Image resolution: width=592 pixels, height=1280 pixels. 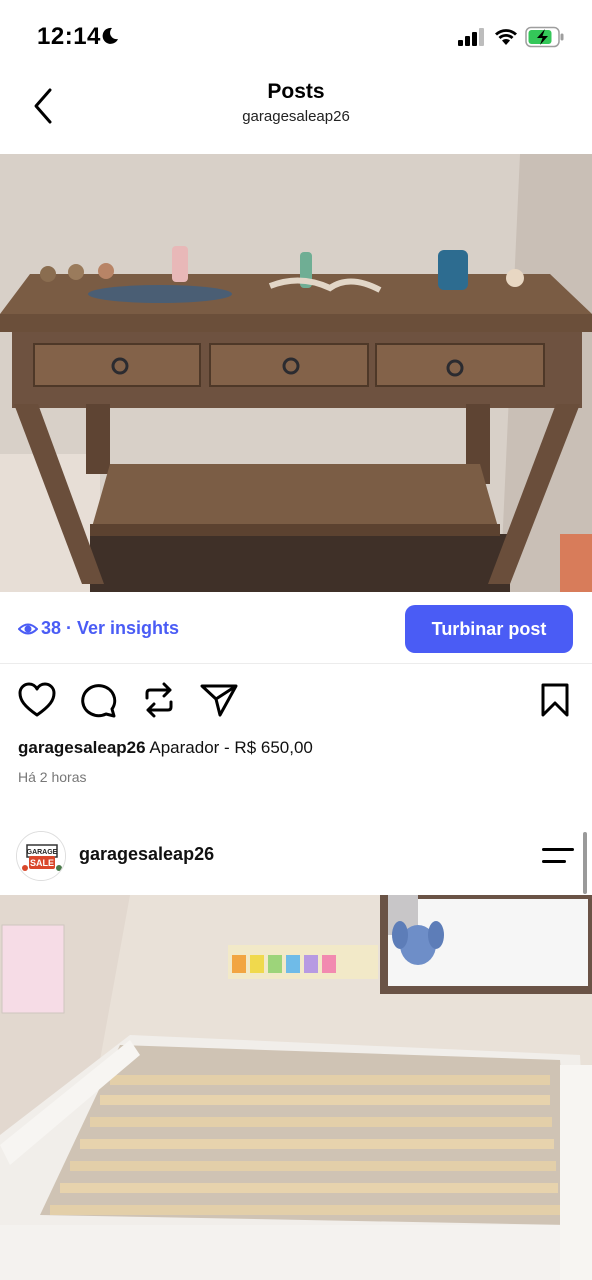 I want to click on cellular-signal-icon, so click(x=471, y=37).